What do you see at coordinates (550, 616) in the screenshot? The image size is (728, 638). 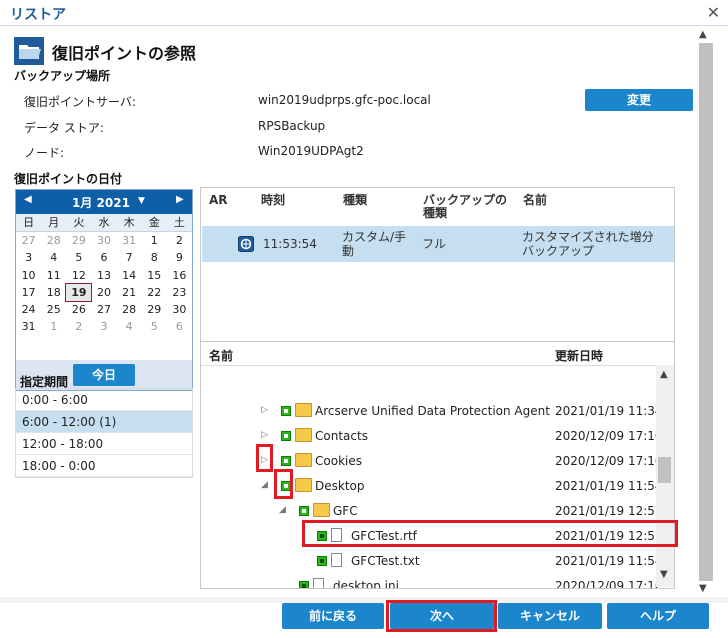 I see `cancel-button: キャンセル` at bounding box center [550, 616].